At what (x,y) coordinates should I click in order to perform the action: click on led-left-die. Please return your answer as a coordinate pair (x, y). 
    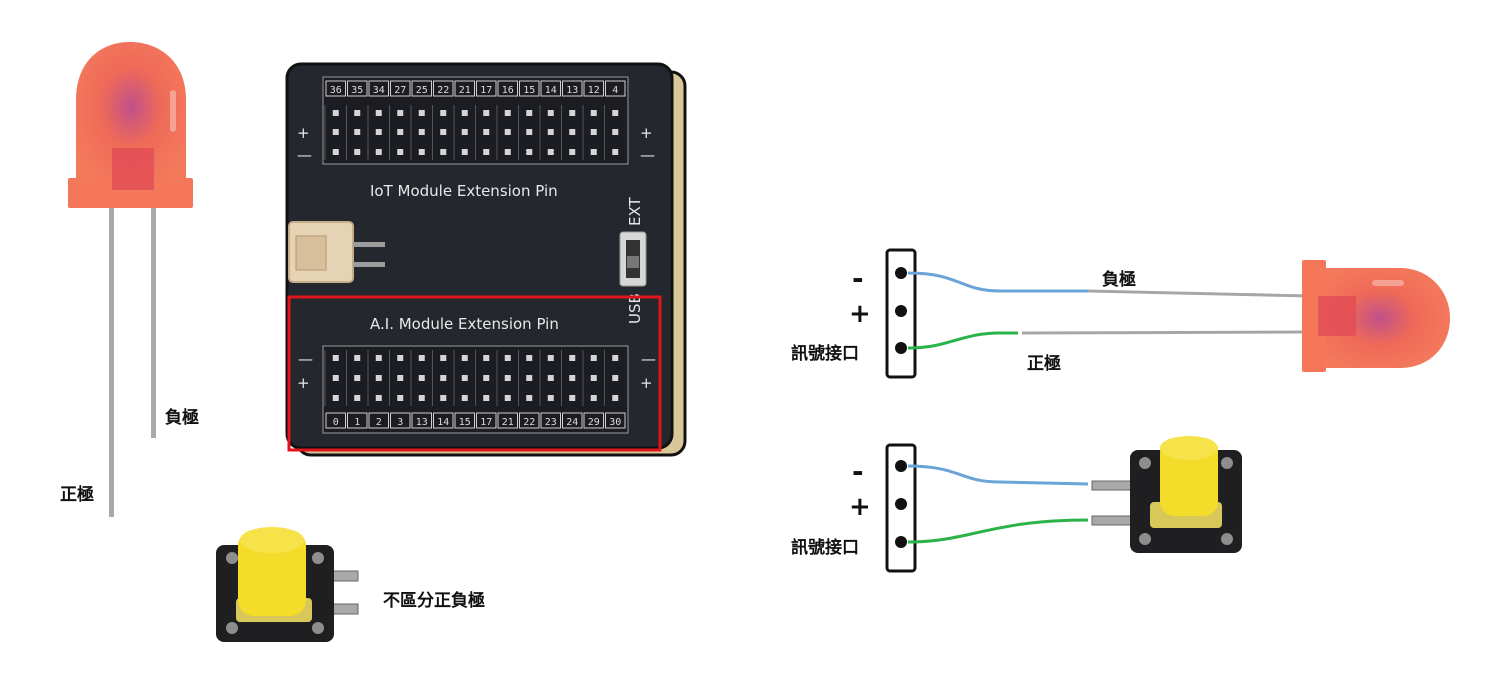
    Looking at the image, I should click on (133, 169).